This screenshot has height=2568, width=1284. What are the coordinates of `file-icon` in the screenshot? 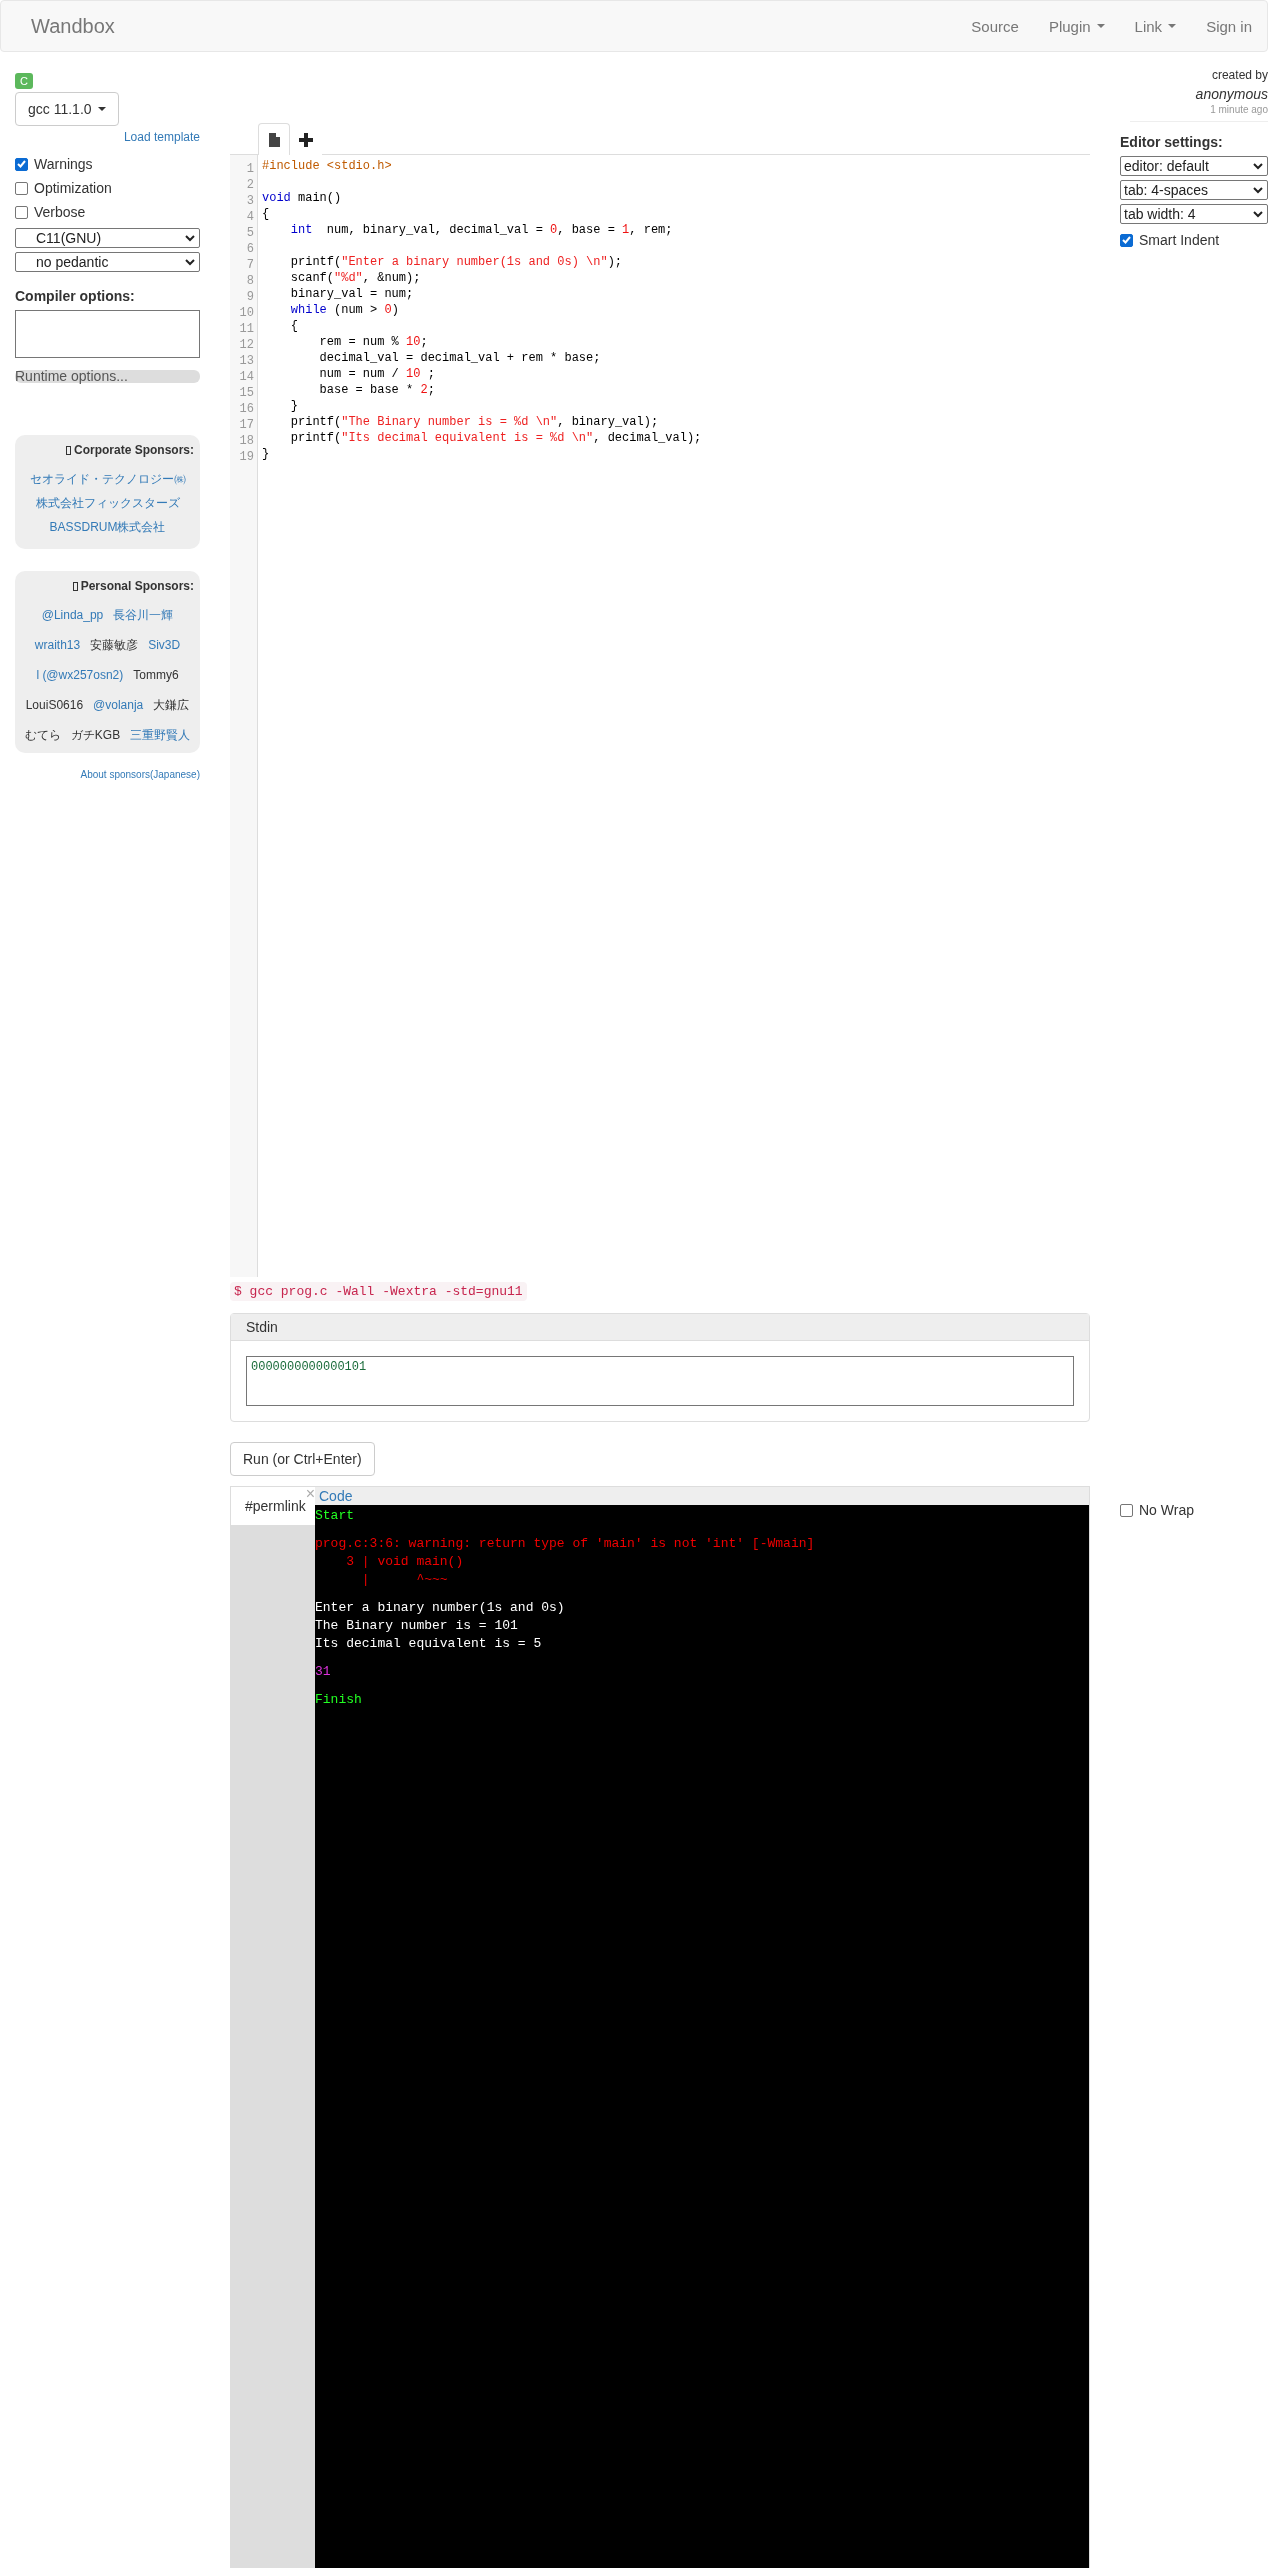 It's located at (274, 139).